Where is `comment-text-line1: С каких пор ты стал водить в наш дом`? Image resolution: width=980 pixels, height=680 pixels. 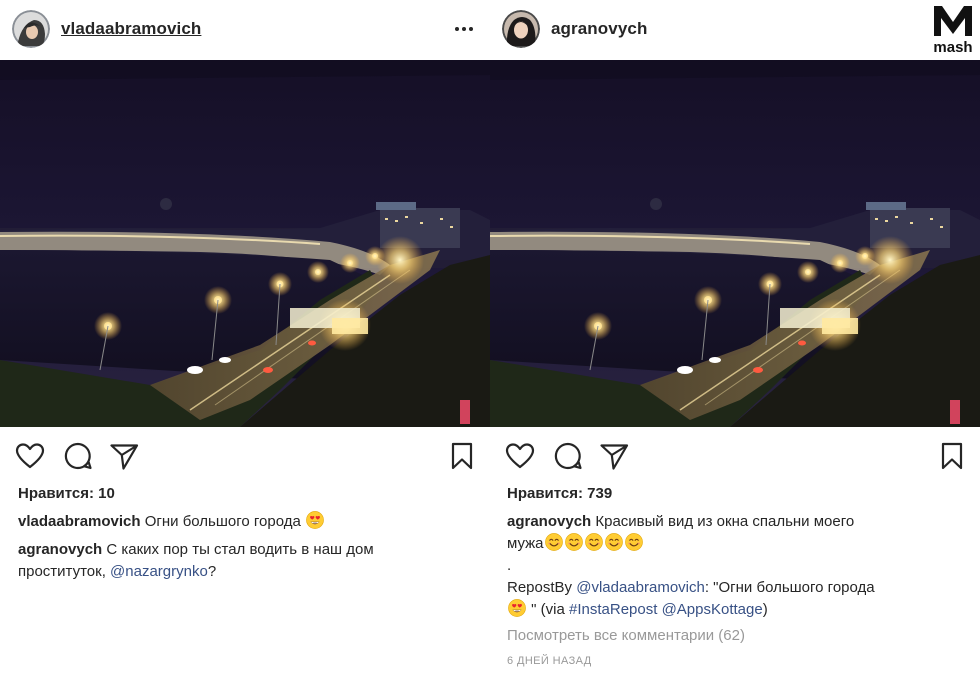
comment-text-line1: С каких пор ты стал водить в наш дом is located at coordinates (240, 549).